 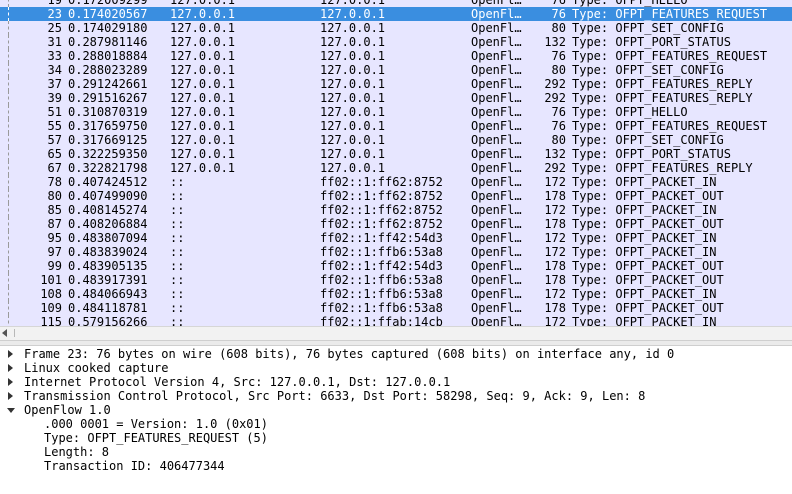 What do you see at coordinates (11, 410) in the screenshot?
I see `expanded-arrow-icon` at bounding box center [11, 410].